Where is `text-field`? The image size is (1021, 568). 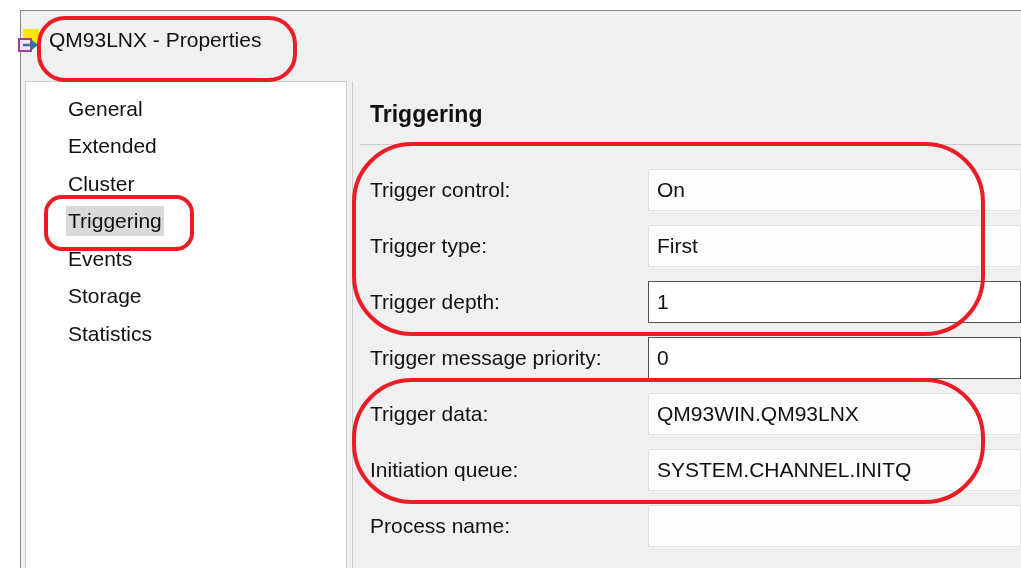 text-field is located at coordinates (834, 525).